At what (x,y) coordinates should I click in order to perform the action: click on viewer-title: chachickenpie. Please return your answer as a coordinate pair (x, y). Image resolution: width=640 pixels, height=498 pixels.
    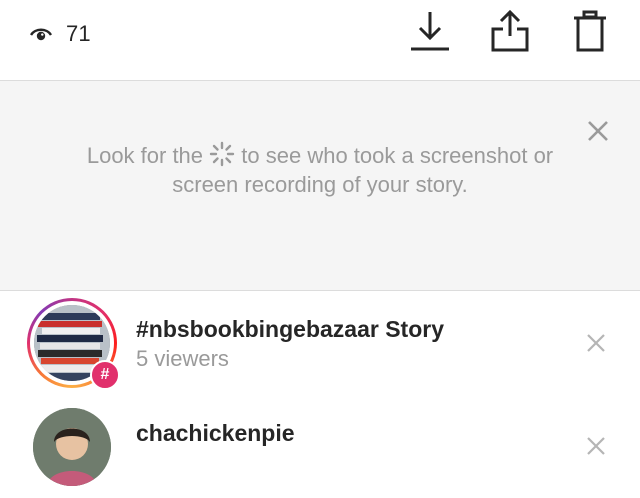
    Looking at the image, I should click on (215, 433).